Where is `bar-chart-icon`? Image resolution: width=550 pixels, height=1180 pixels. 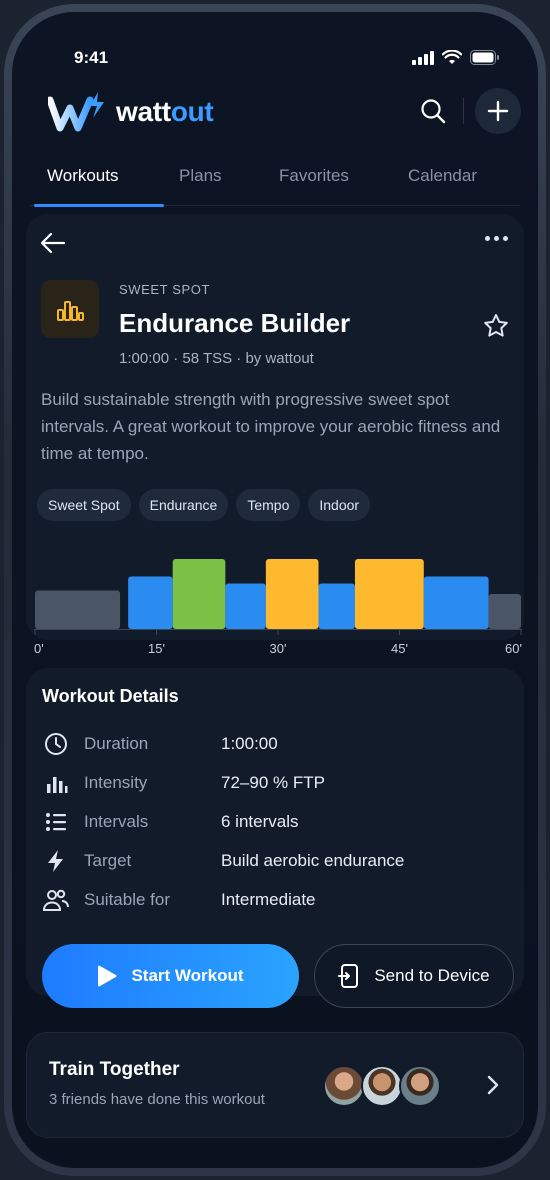 bar-chart-icon is located at coordinates (57, 785).